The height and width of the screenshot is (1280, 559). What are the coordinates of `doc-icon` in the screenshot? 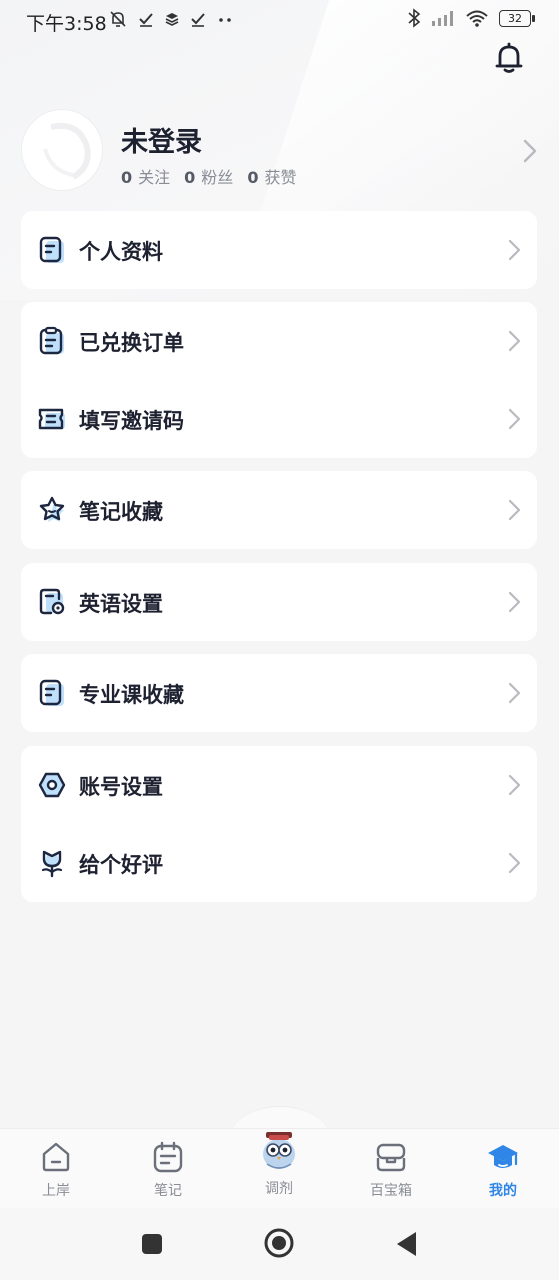 It's located at (51, 692).